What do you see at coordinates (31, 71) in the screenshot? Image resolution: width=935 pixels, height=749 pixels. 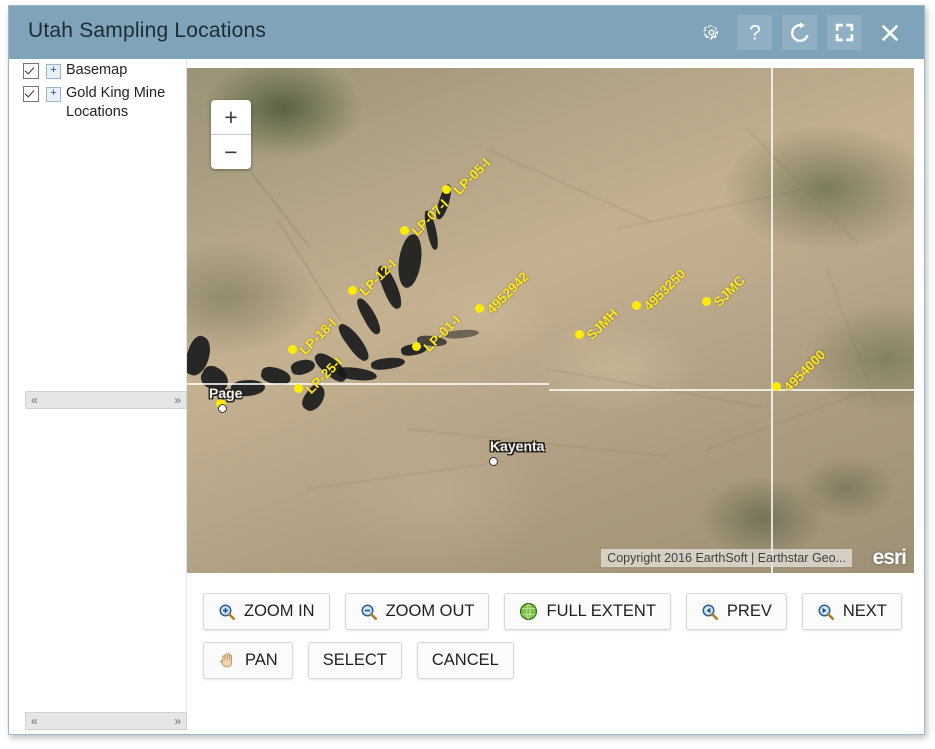 I see `basemap-checkbox` at bounding box center [31, 71].